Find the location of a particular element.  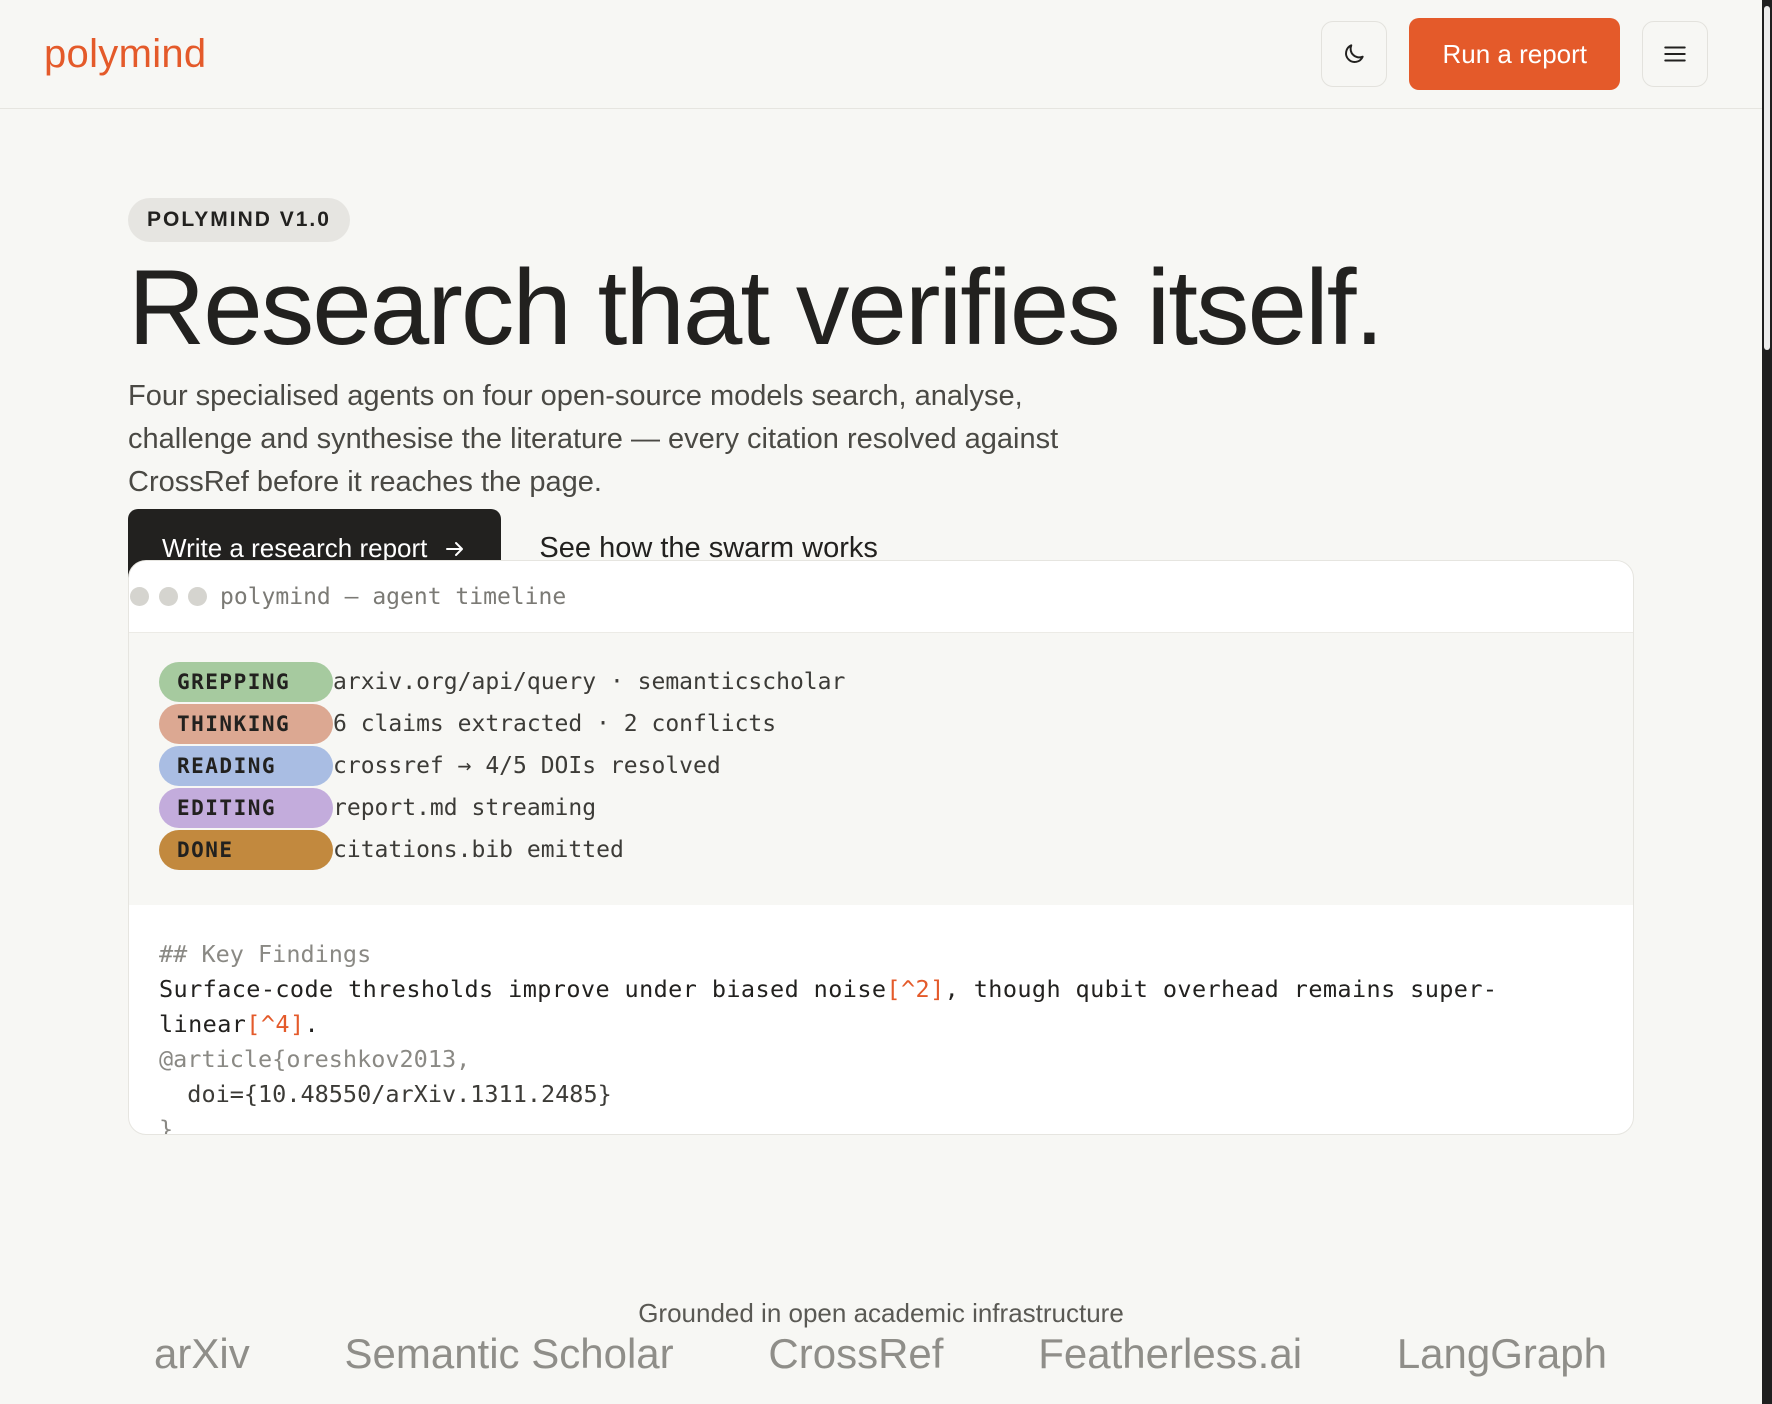

timeline-text: crossref → 4/5 DOIs resolved is located at coordinates (527, 766).